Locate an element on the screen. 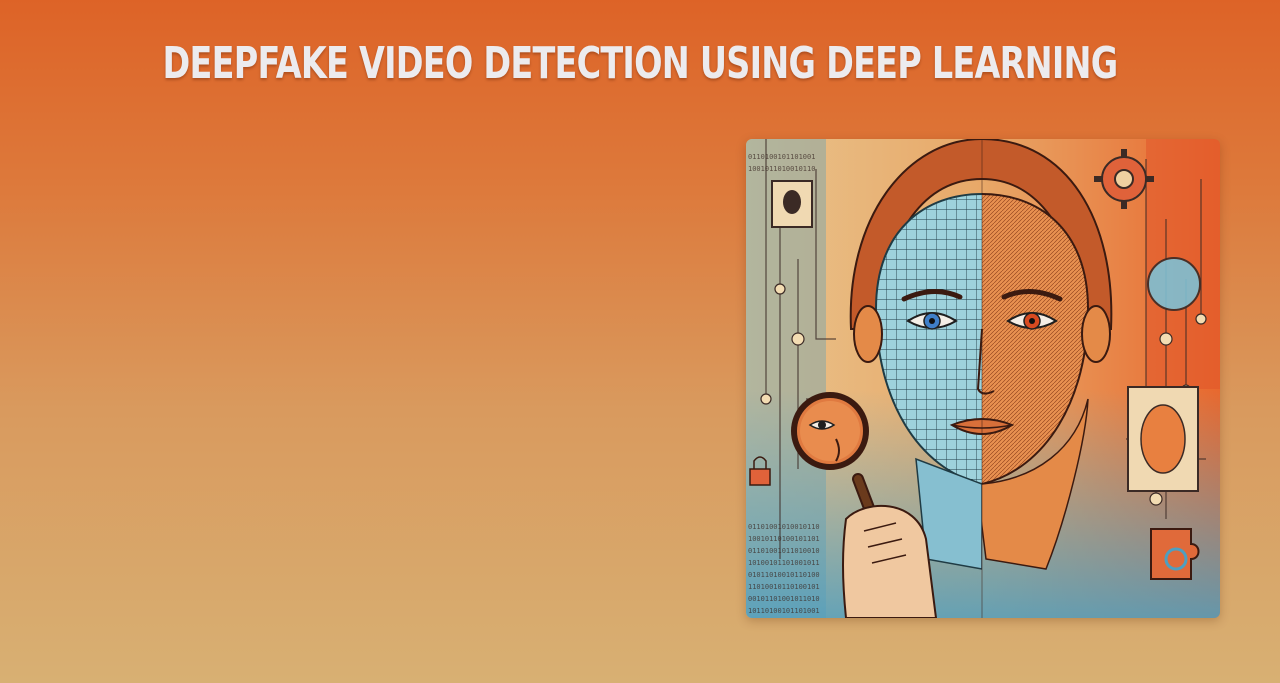 This screenshot has width=1280, height=683. svg-text: 0110100101101001 is located at coordinates (781, 157).